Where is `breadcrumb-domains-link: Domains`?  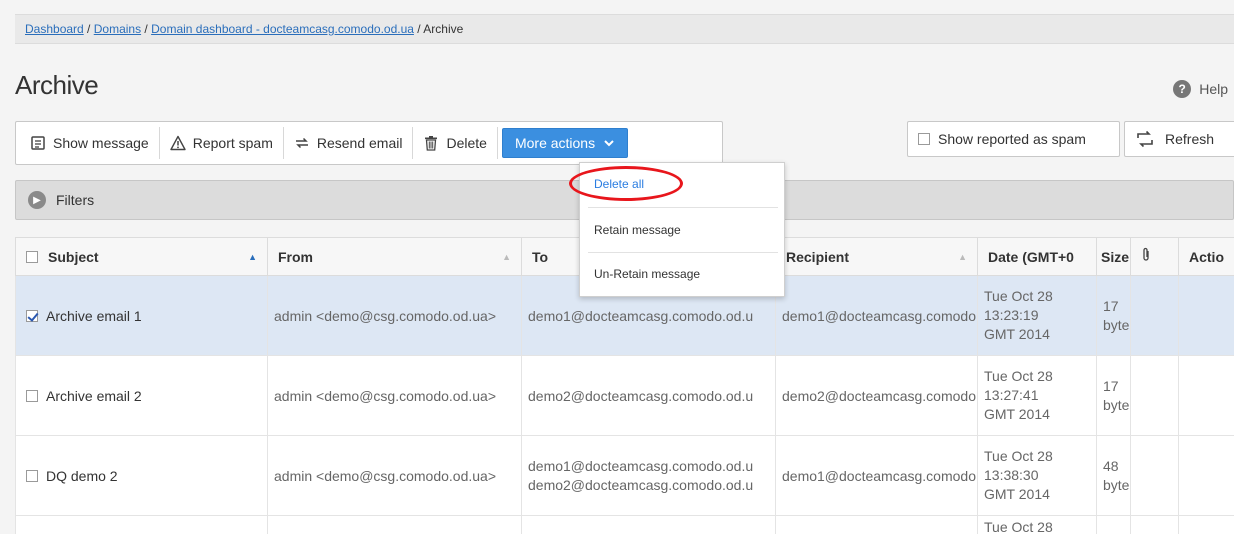 breadcrumb-domains-link: Domains is located at coordinates (117, 29).